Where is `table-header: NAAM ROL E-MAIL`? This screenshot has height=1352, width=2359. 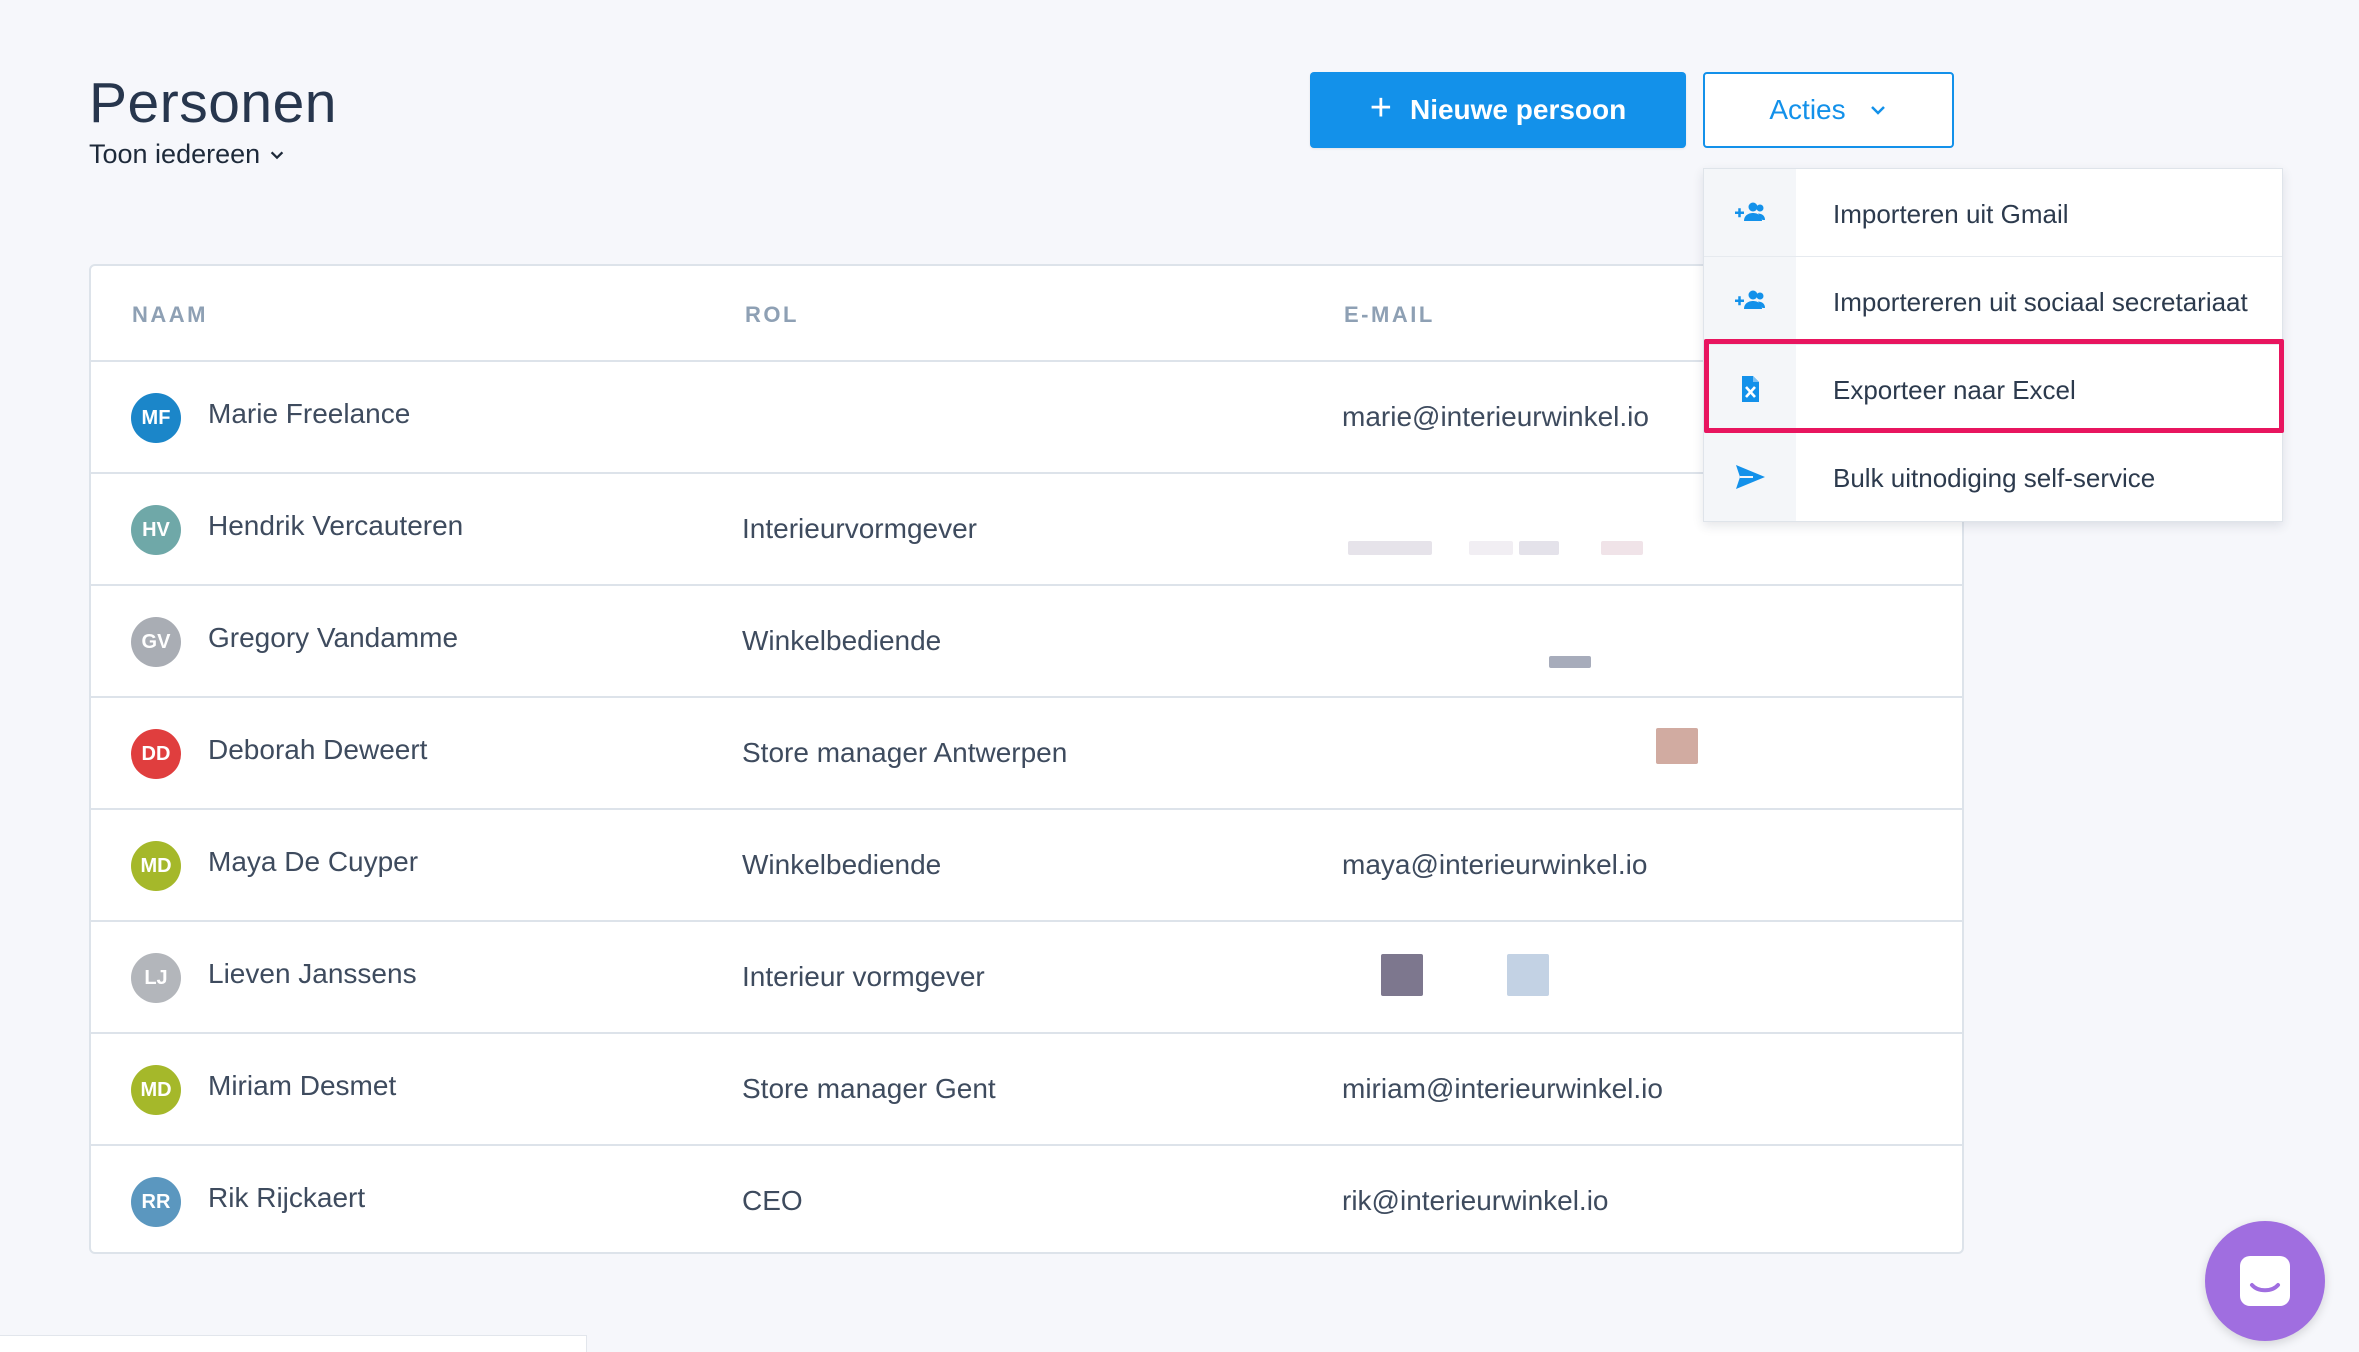
table-header: NAAM ROL E-MAIL is located at coordinates (1026, 314).